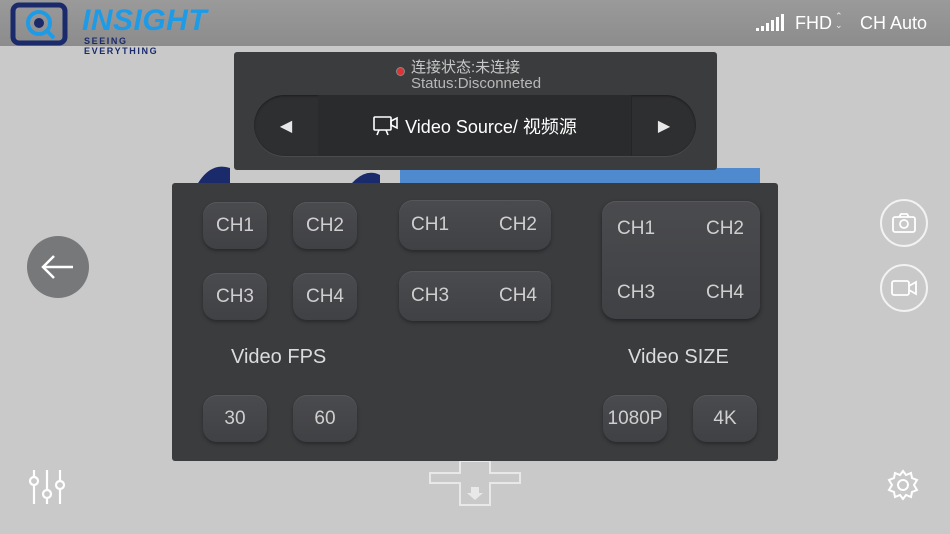 This screenshot has height=534, width=950. What do you see at coordinates (121, 46) in the screenshot?
I see `logo-tagline: SEEING EVERYTHING` at bounding box center [121, 46].